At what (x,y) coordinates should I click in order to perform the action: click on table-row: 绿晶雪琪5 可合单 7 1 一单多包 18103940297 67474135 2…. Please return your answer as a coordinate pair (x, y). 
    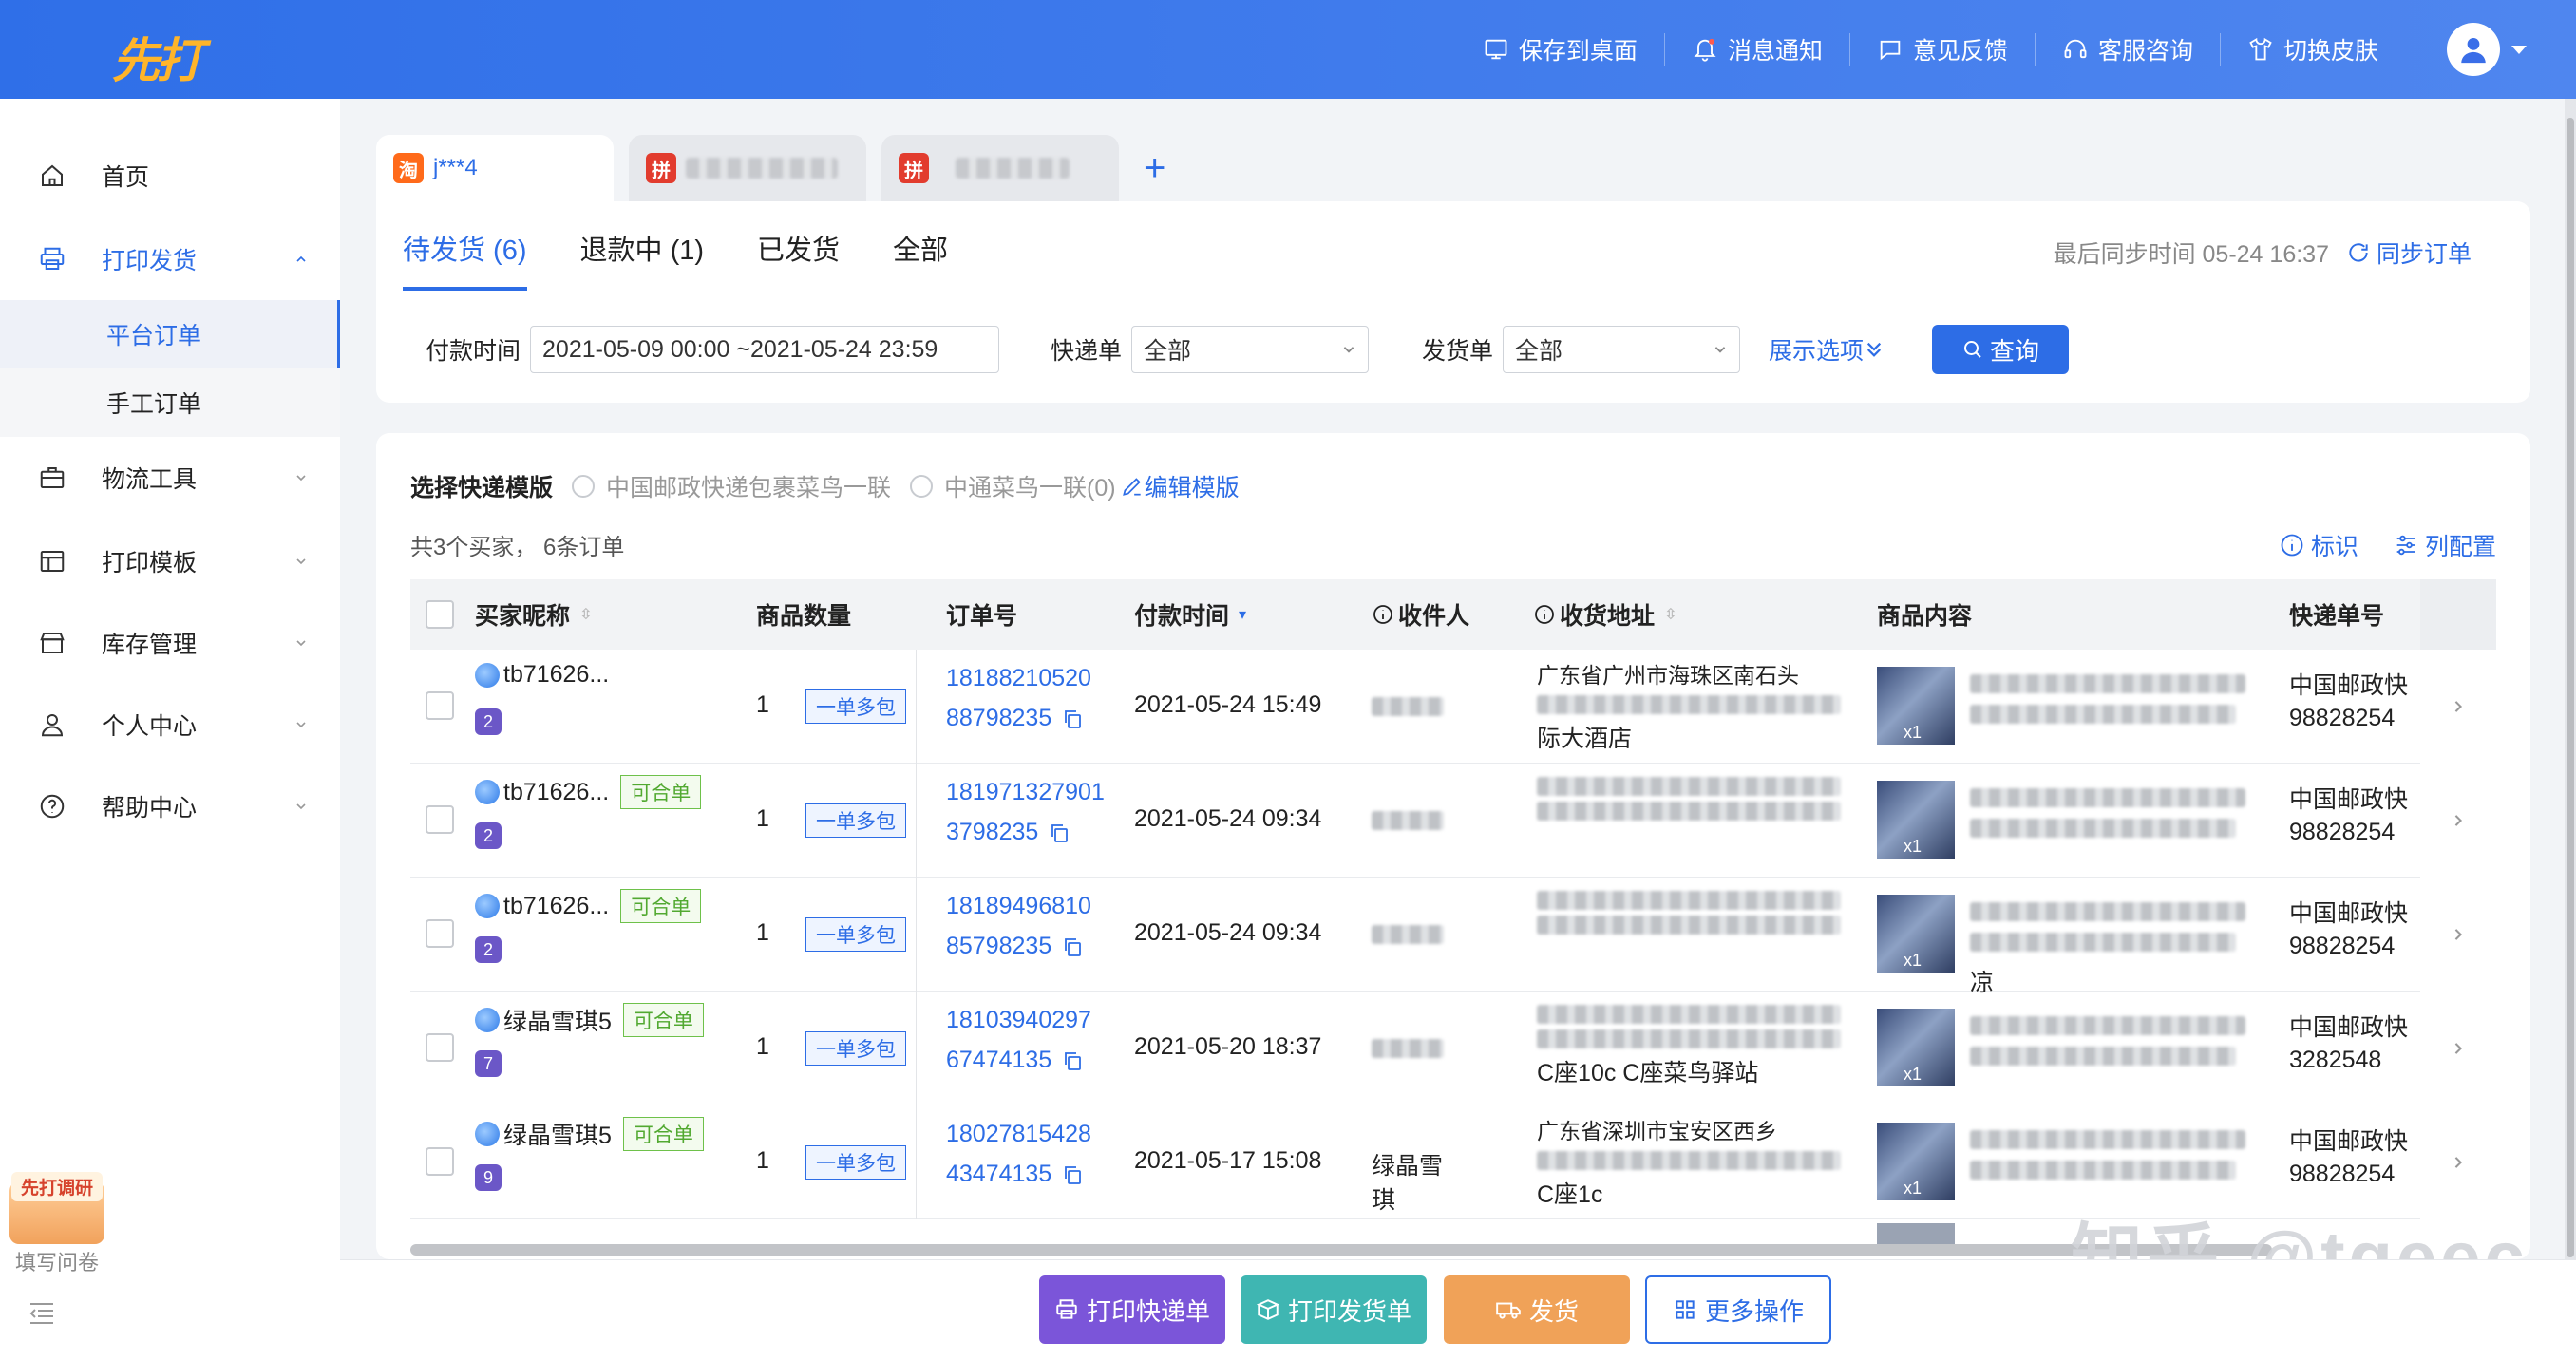
    Looking at the image, I should click on (1453, 1048).